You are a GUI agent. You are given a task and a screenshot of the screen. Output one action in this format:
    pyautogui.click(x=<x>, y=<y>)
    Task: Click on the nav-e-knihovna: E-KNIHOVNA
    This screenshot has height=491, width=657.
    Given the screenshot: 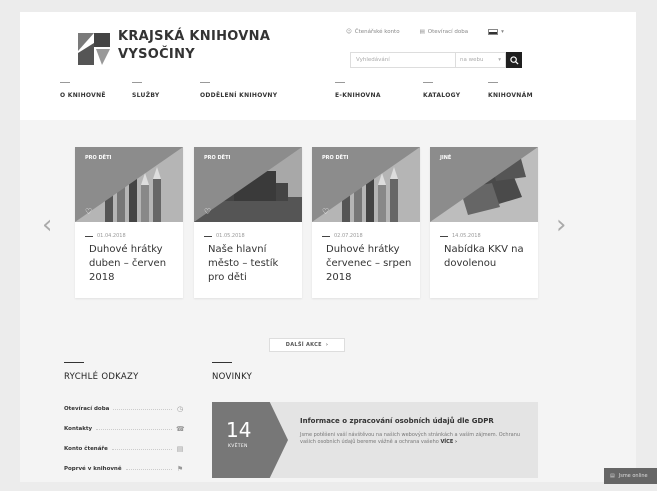 What is the action you would take?
    pyautogui.click(x=358, y=90)
    